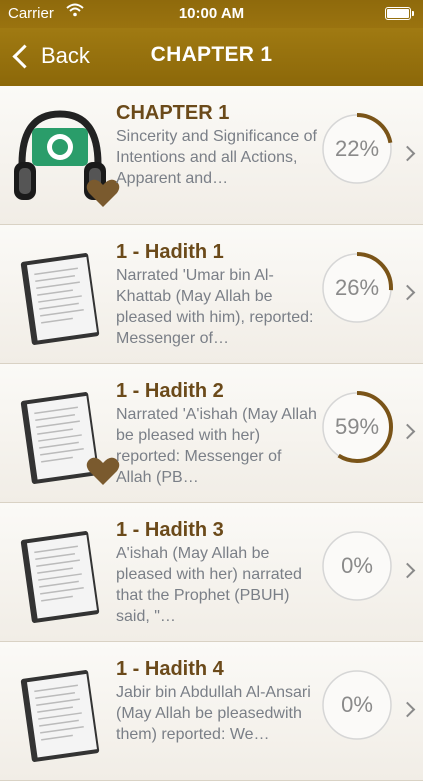 Image resolution: width=423 pixels, height=781 pixels. I want to click on row-title: 1 - Hadith 2, so click(170, 391).